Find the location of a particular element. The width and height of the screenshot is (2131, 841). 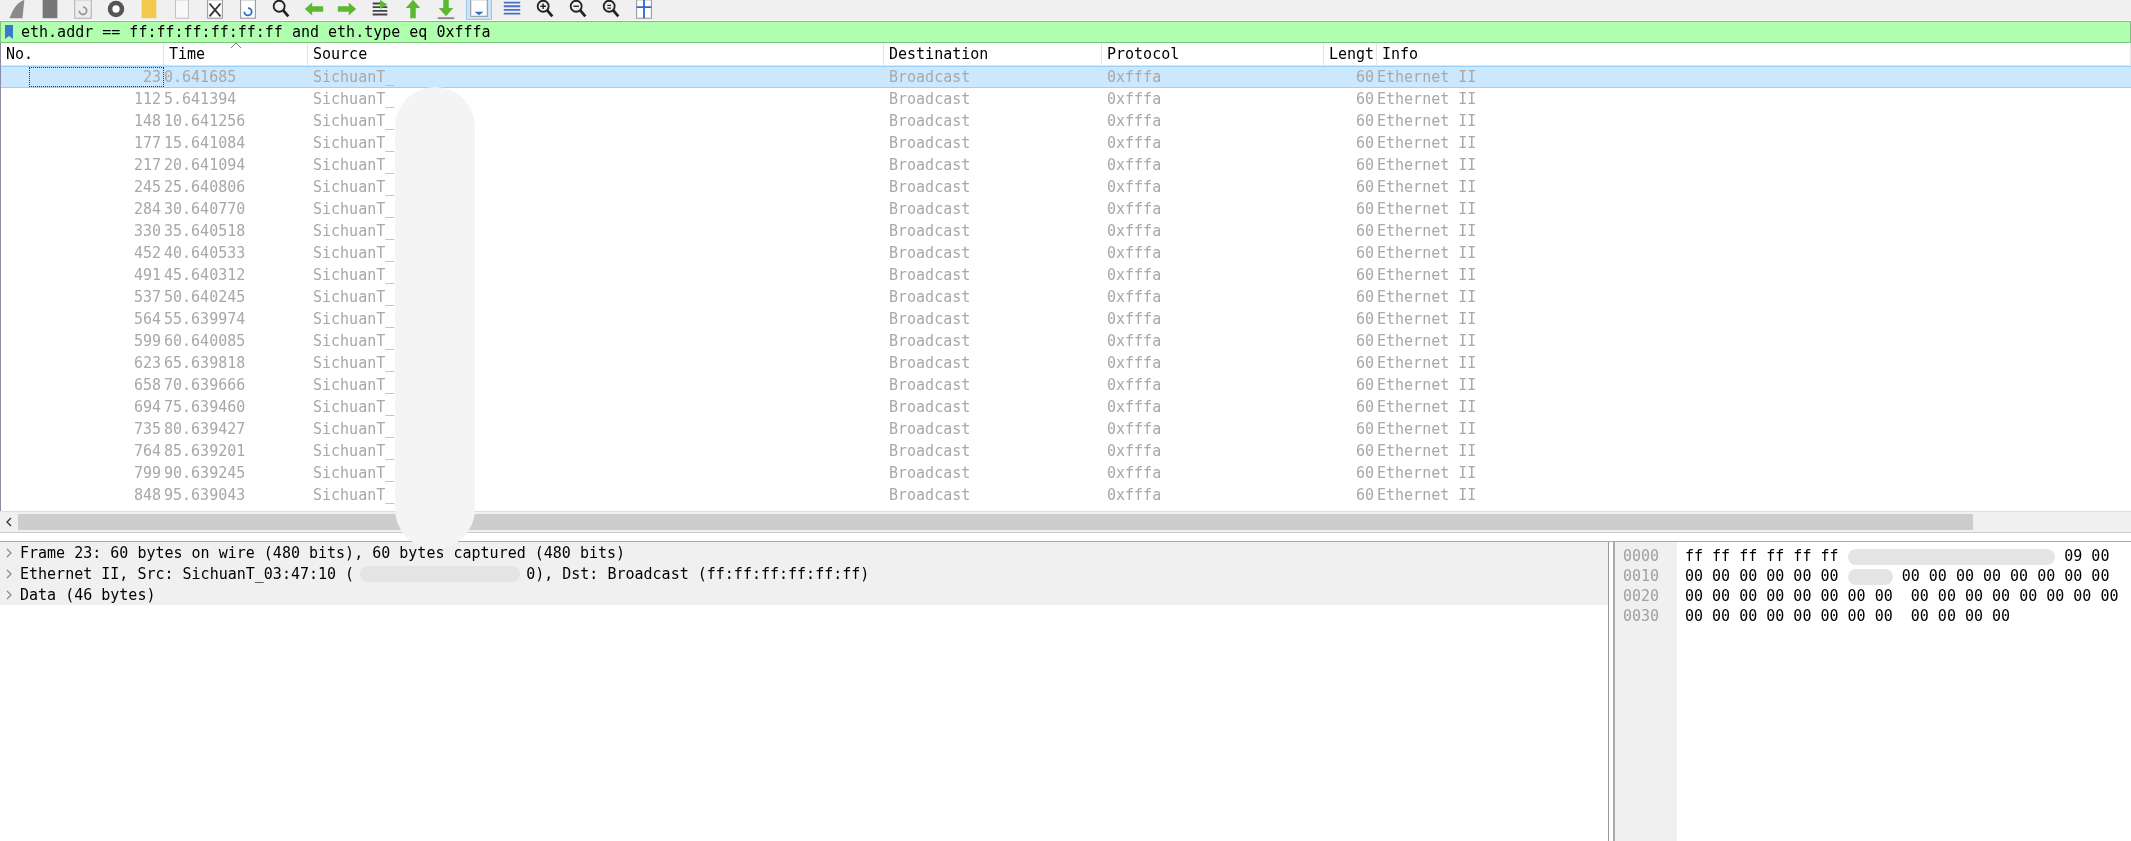

packet-row: 177 15.641084 SichuanT_ Broadcast 0xfffa 60 Ethernet II is located at coordinates (1066, 143).